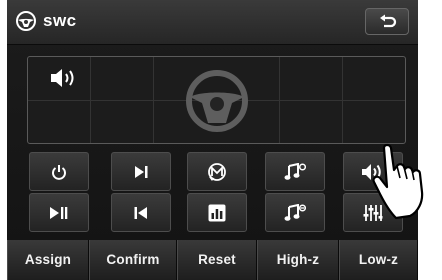  I want to click on low-z-label: Low-z, so click(378, 259).